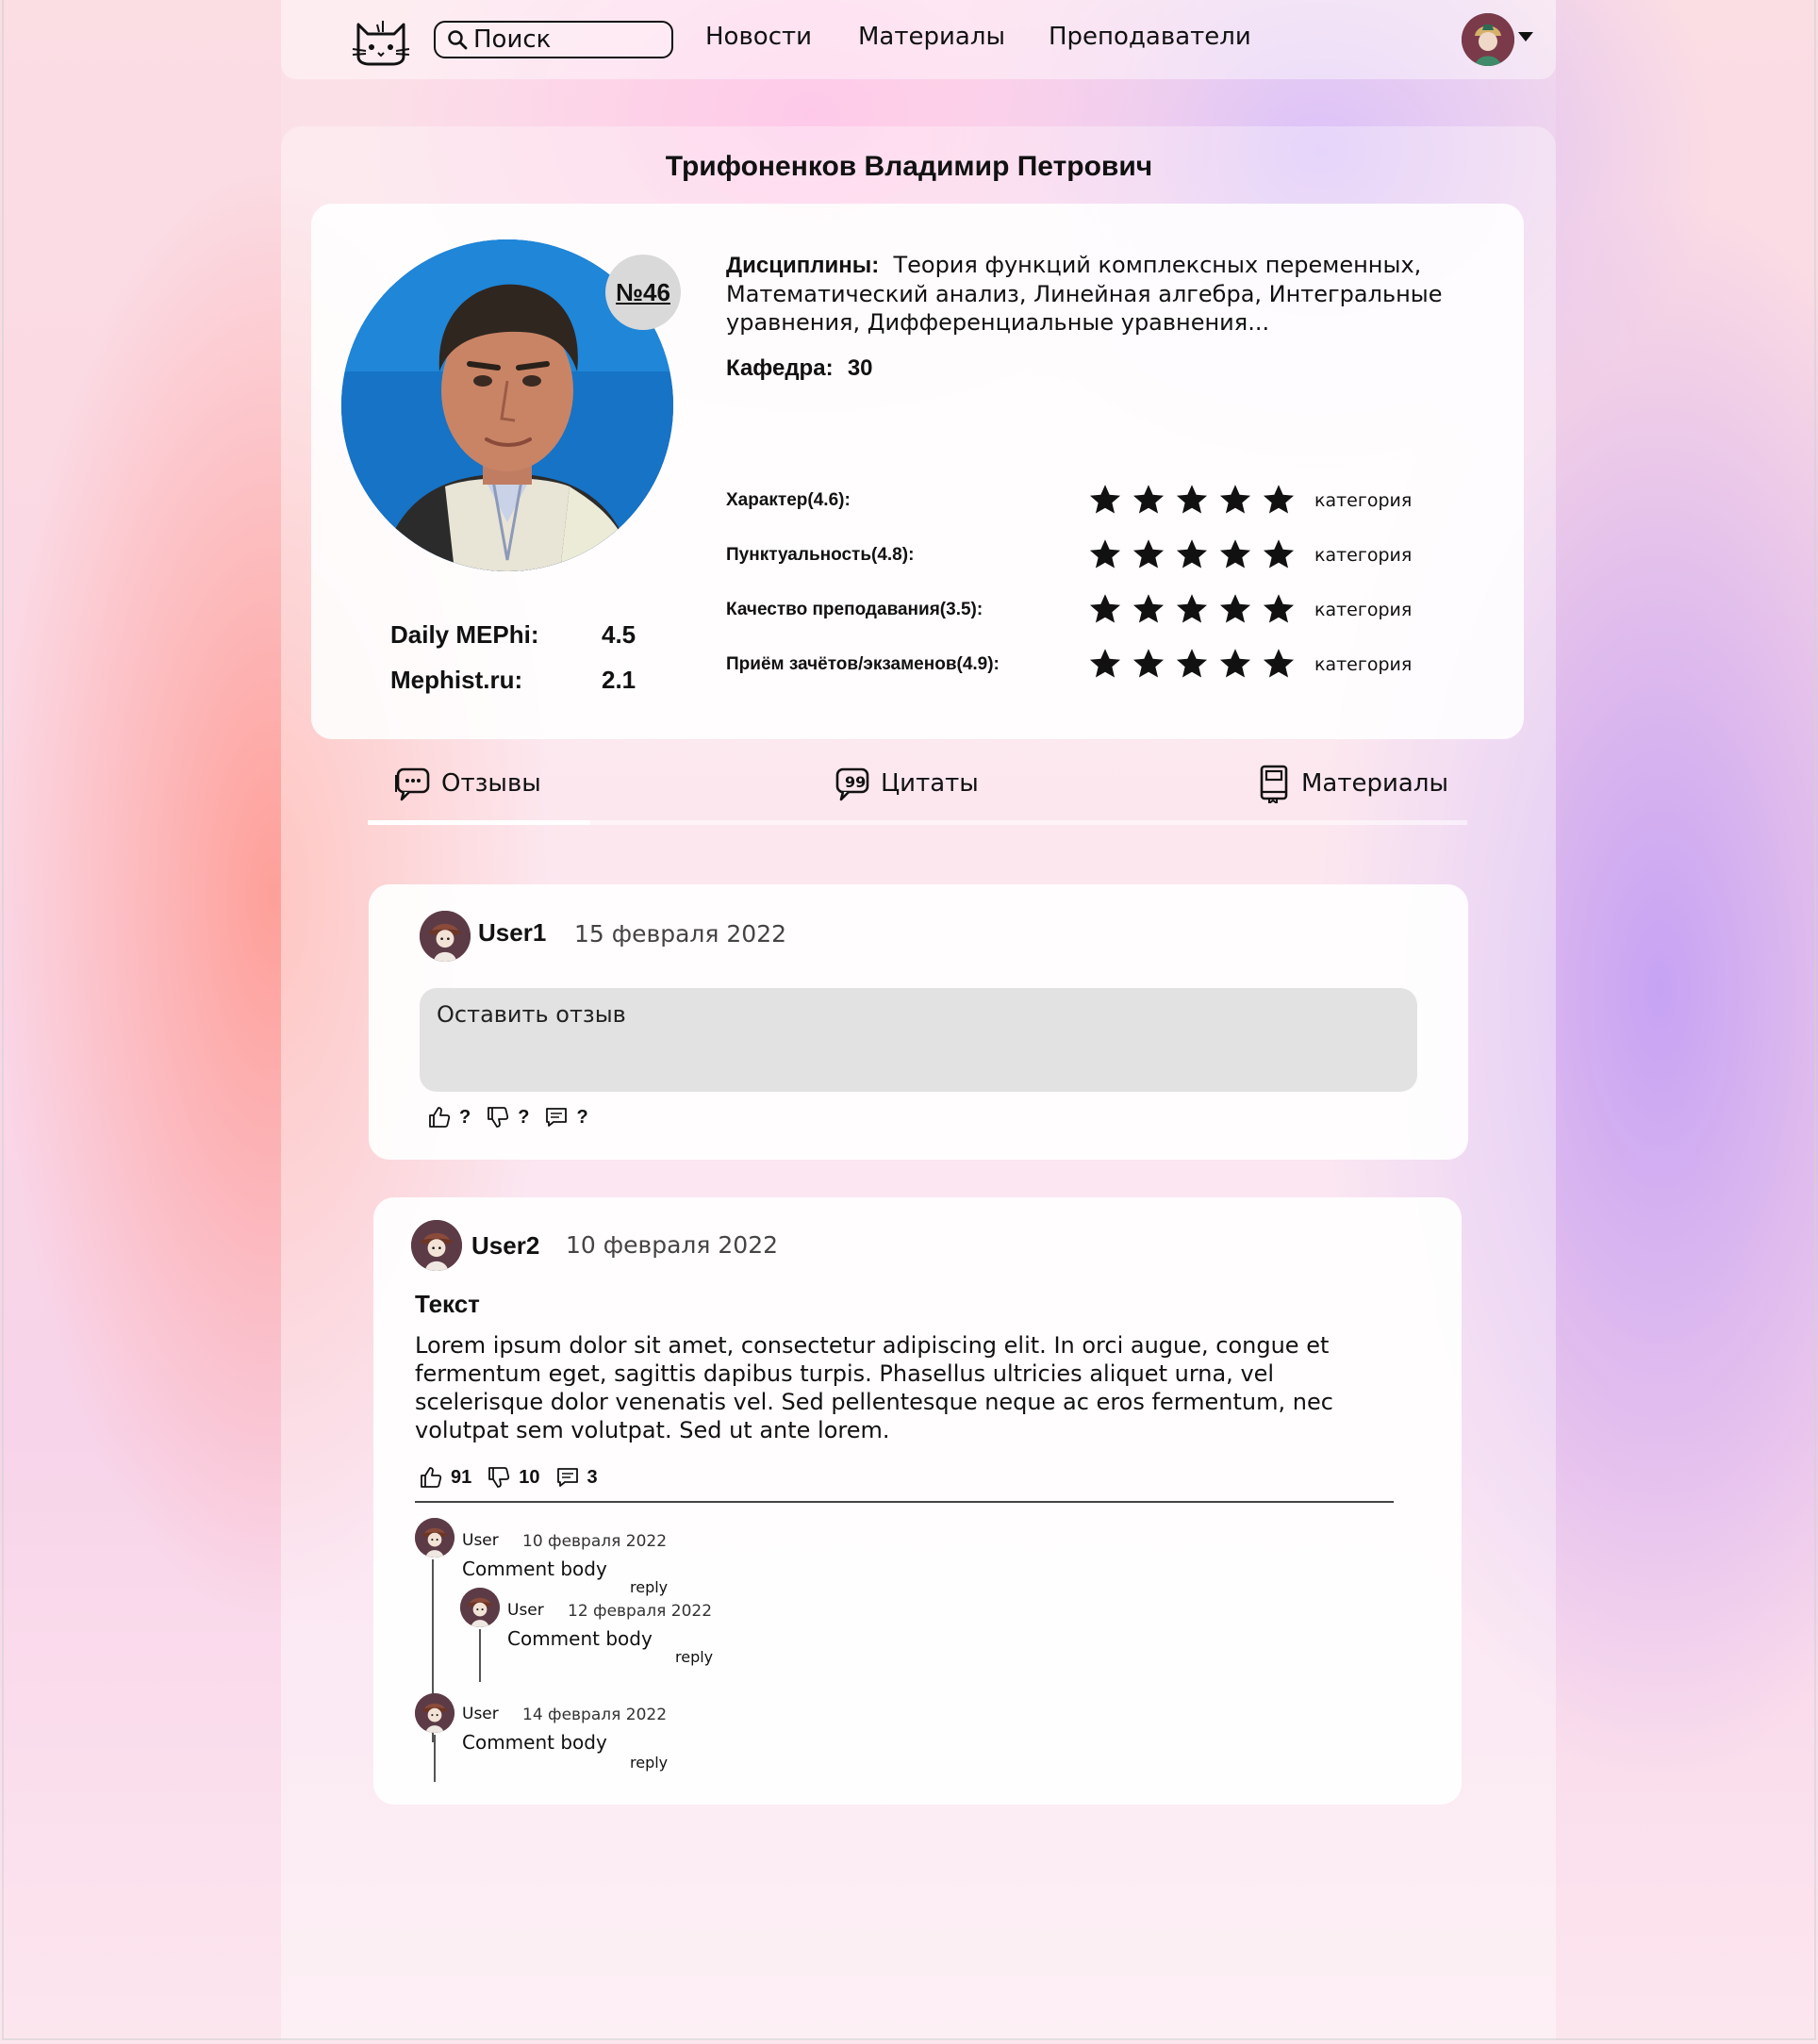 The image size is (1818, 2044). I want to click on likes-count: ?, so click(465, 1117).